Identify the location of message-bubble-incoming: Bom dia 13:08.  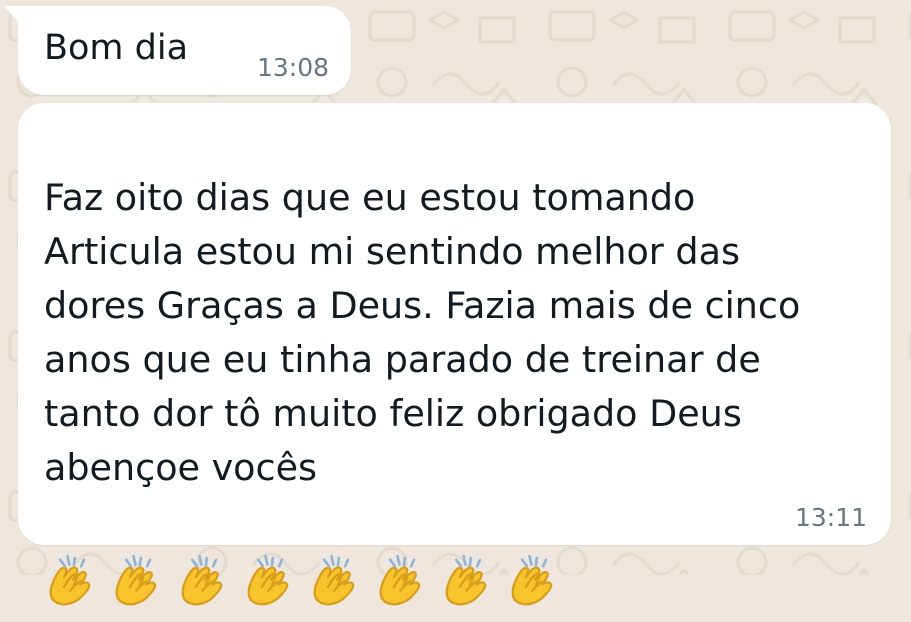
(177, 50).